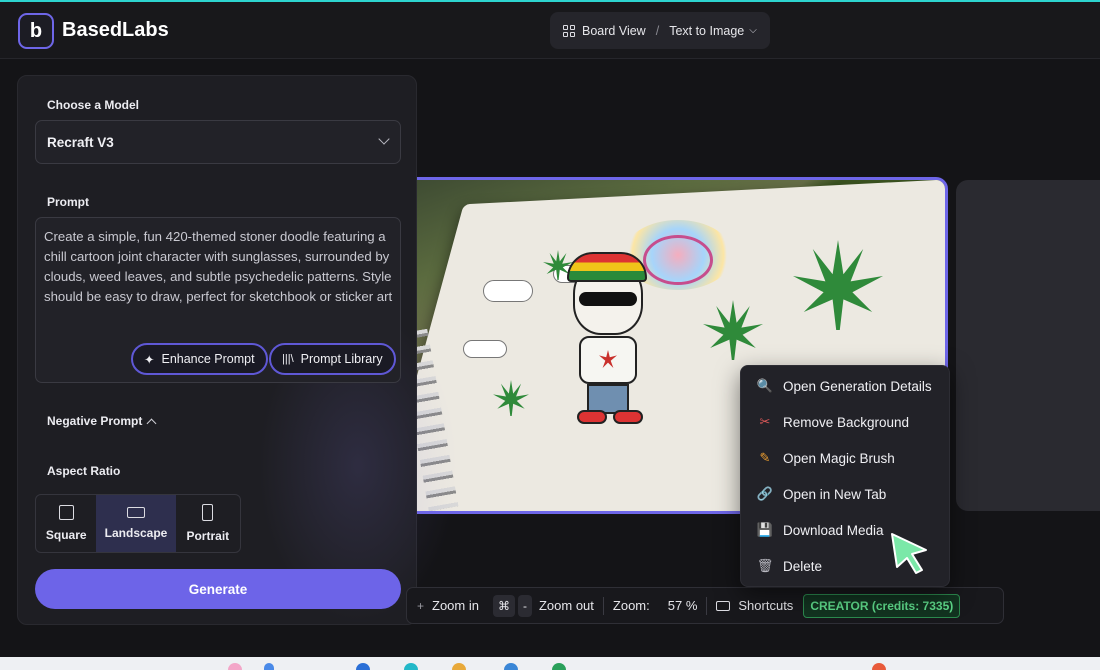  I want to click on sparkle-icon: ✦, so click(149, 359).